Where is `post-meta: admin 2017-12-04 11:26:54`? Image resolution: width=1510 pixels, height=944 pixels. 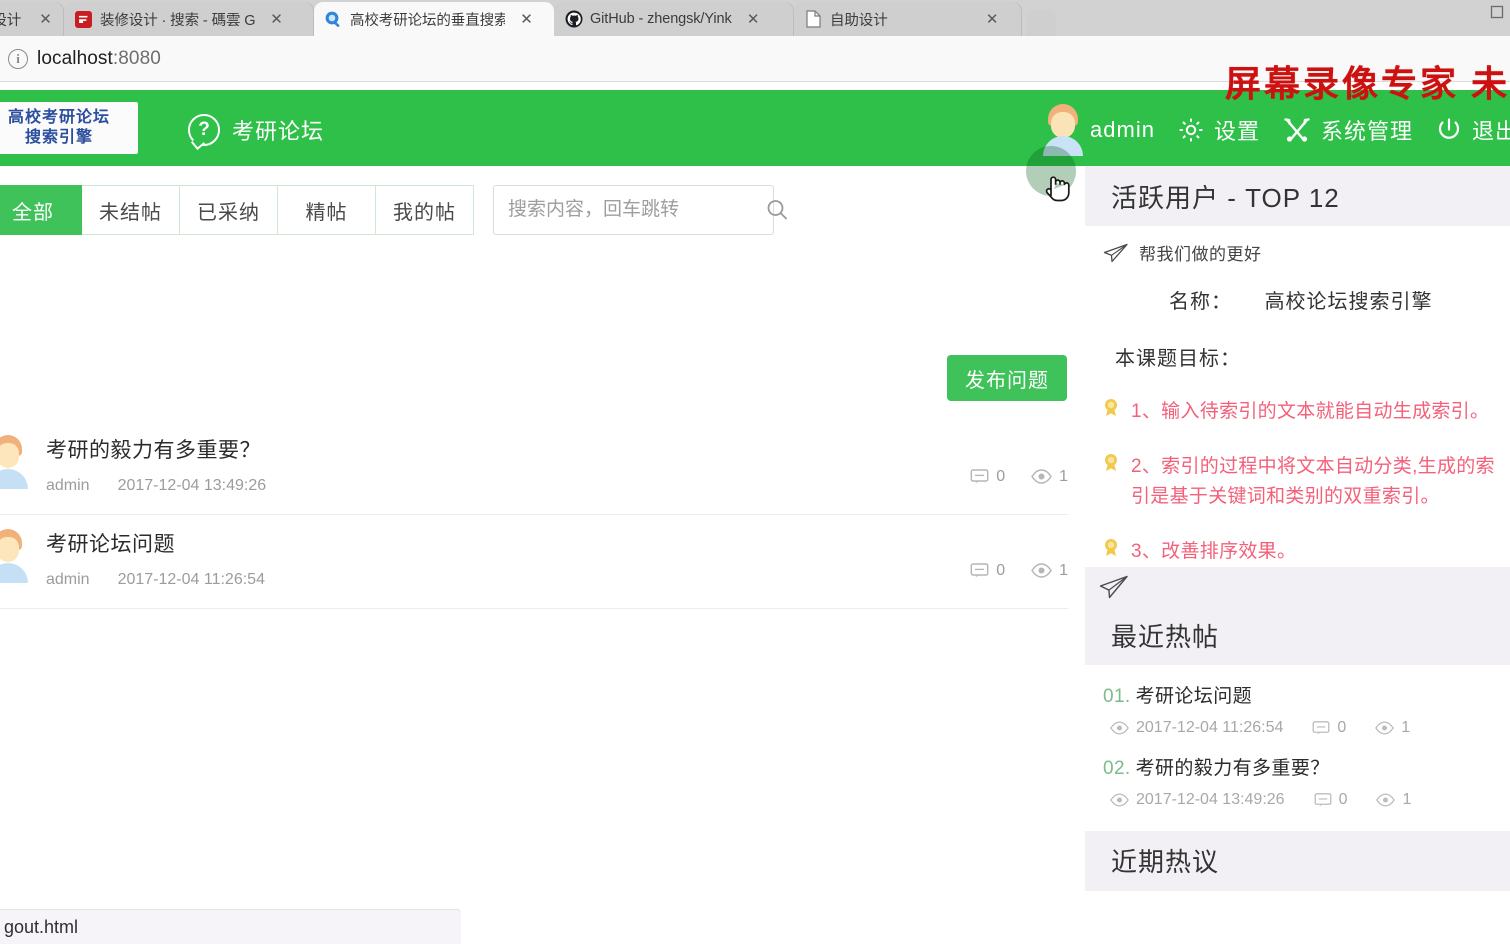
post-meta: admin 2017-12-04 11:26:54 is located at coordinates (557, 580).